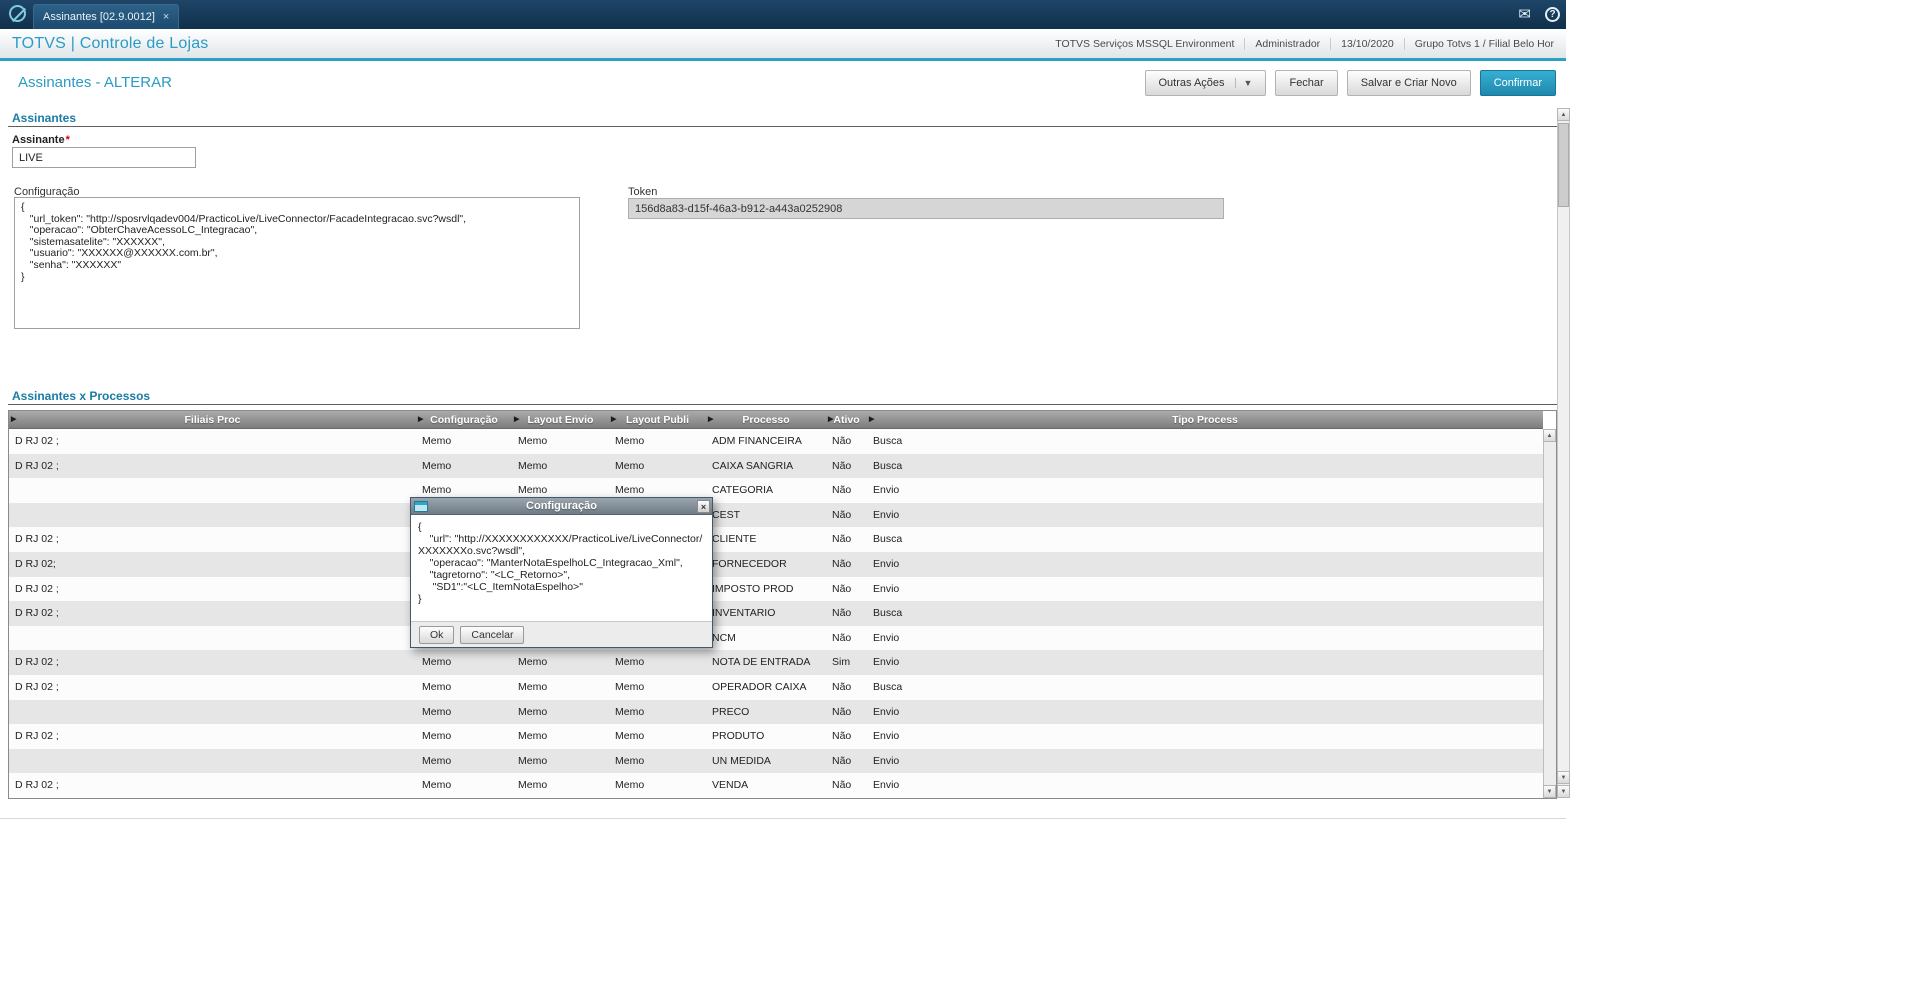 Image resolution: width=1919 pixels, height=1002 pixels. What do you see at coordinates (492, 634) in the screenshot?
I see `cancelar-button: Cancelar` at bounding box center [492, 634].